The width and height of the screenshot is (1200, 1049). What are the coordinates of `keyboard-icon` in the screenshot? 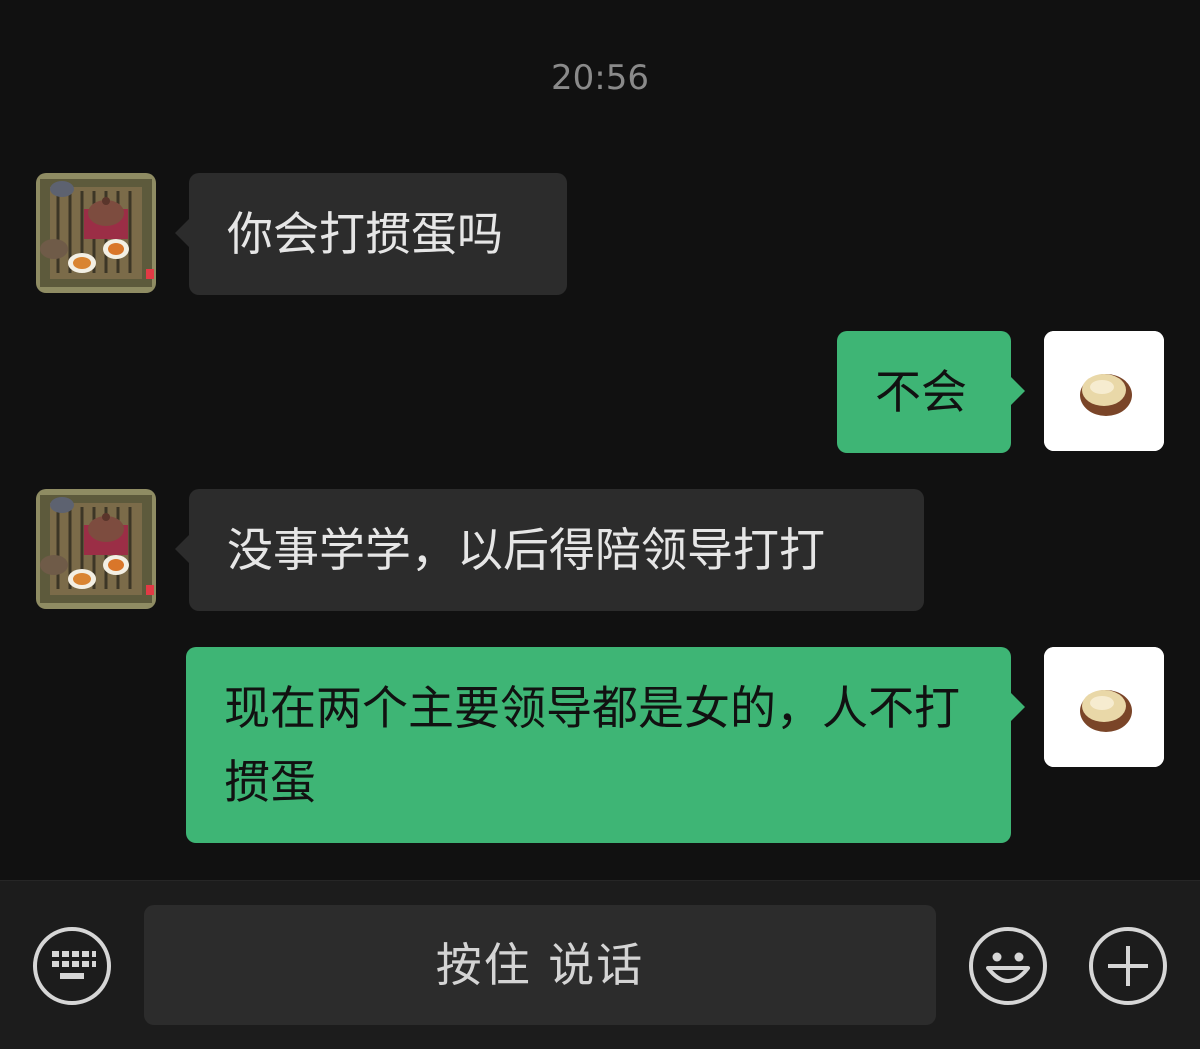 It's located at (72, 966).